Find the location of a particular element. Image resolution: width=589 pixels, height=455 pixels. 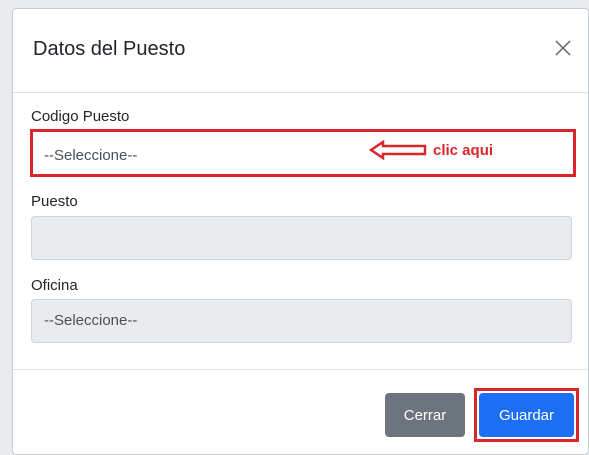

close-button is located at coordinates (563, 48).